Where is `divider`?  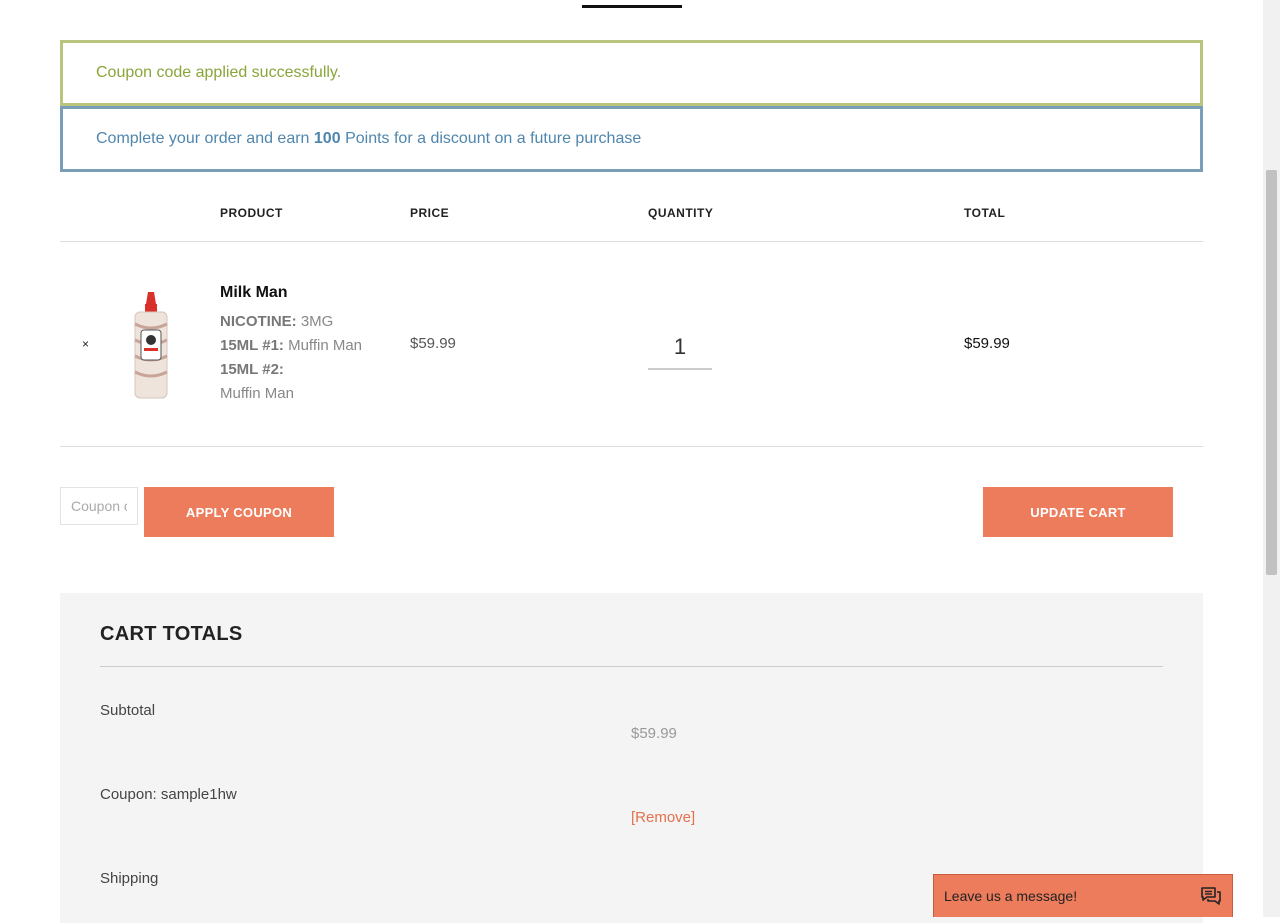
divider is located at coordinates (631, 666).